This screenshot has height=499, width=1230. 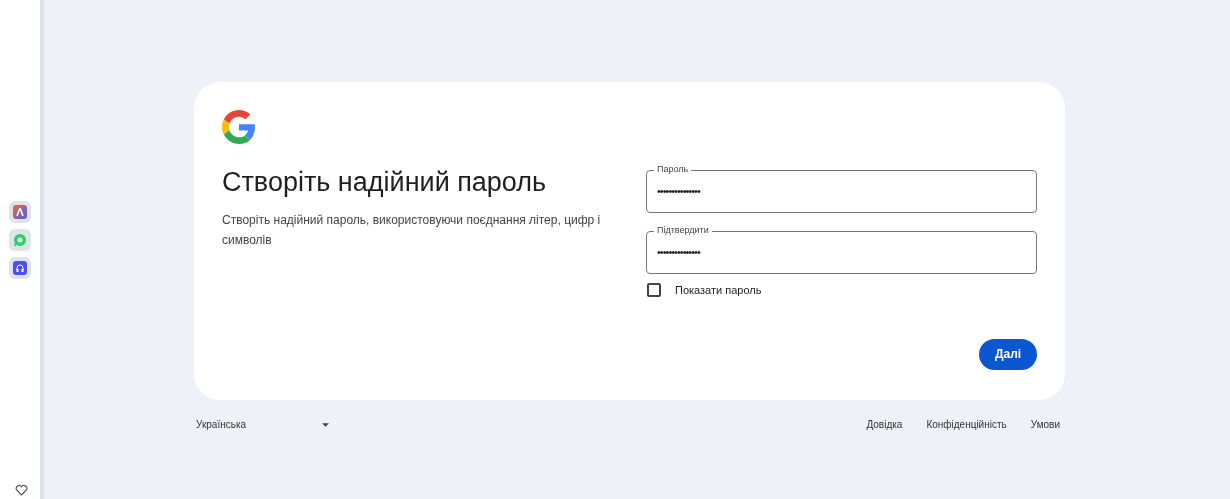 What do you see at coordinates (239, 127) in the screenshot?
I see `logo-icon` at bounding box center [239, 127].